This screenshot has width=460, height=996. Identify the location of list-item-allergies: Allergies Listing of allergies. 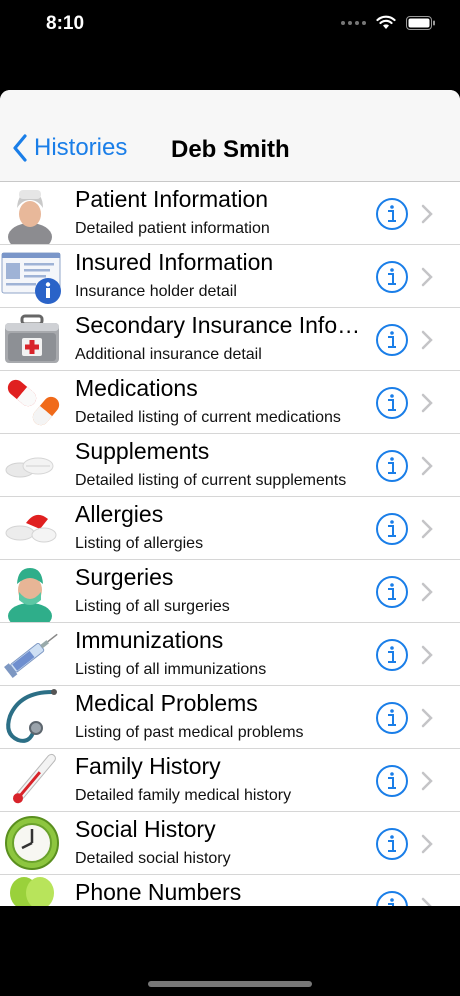
(230, 528).